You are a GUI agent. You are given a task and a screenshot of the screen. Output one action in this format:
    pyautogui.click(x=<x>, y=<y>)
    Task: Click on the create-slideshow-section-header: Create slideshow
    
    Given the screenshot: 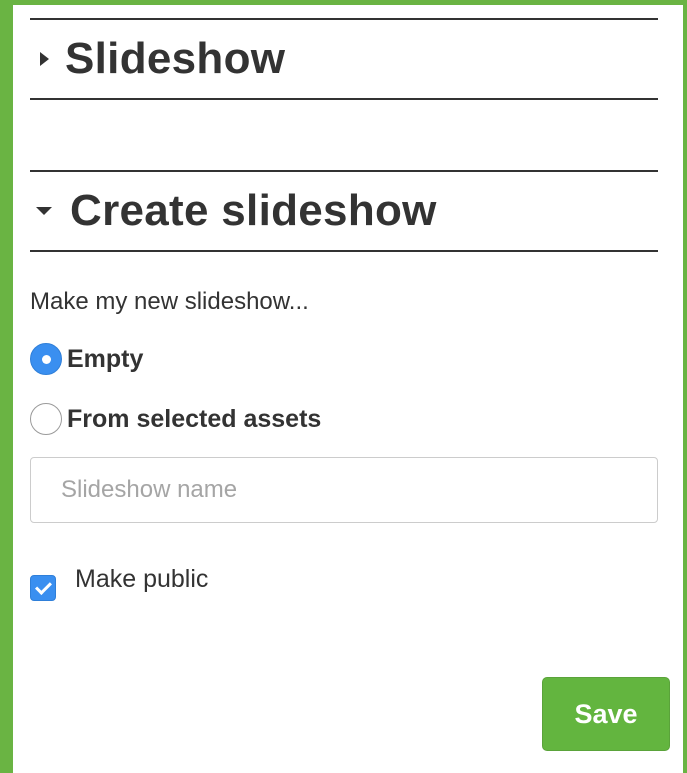 What is the action you would take?
    pyautogui.click(x=344, y=211)
    